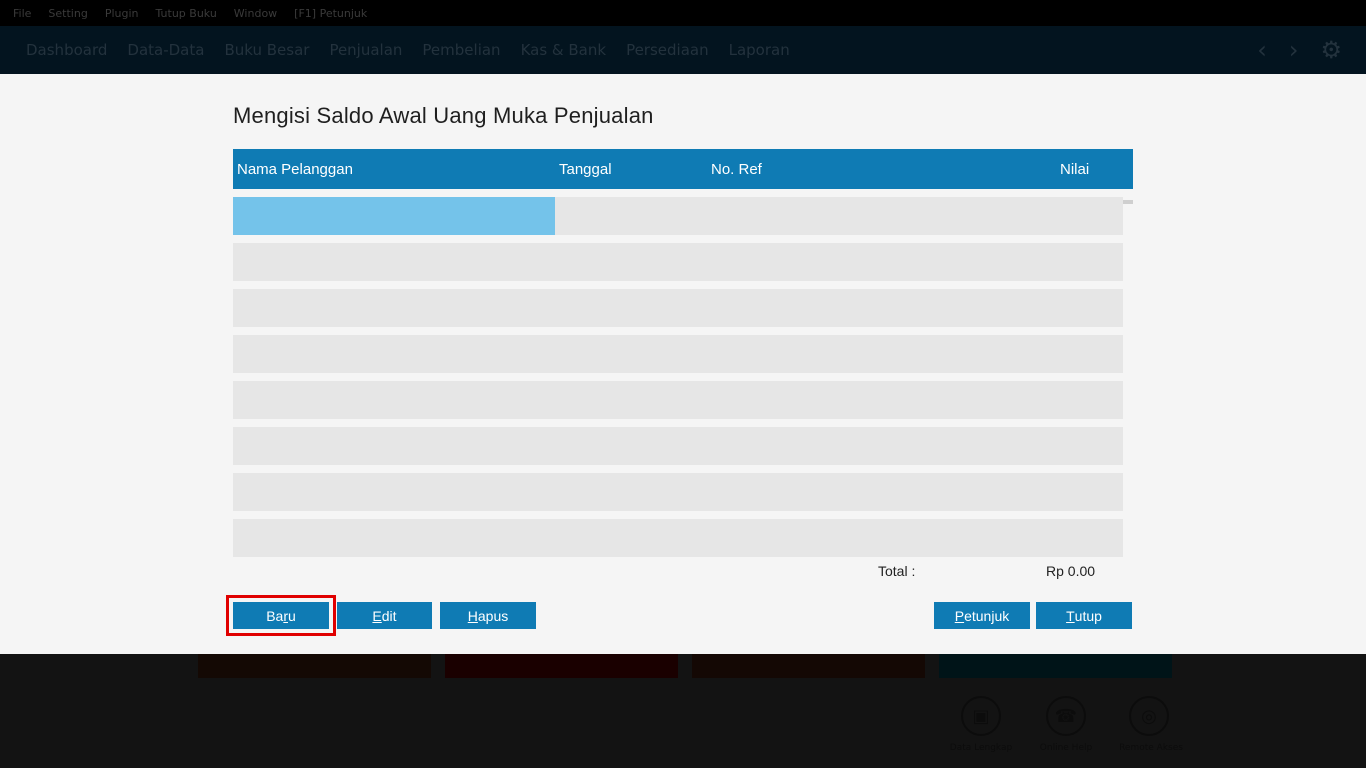 The width and height of the screenshot is (1366, 768). I want to click on nav-penjualan: Penjualan, so click(365, 50).